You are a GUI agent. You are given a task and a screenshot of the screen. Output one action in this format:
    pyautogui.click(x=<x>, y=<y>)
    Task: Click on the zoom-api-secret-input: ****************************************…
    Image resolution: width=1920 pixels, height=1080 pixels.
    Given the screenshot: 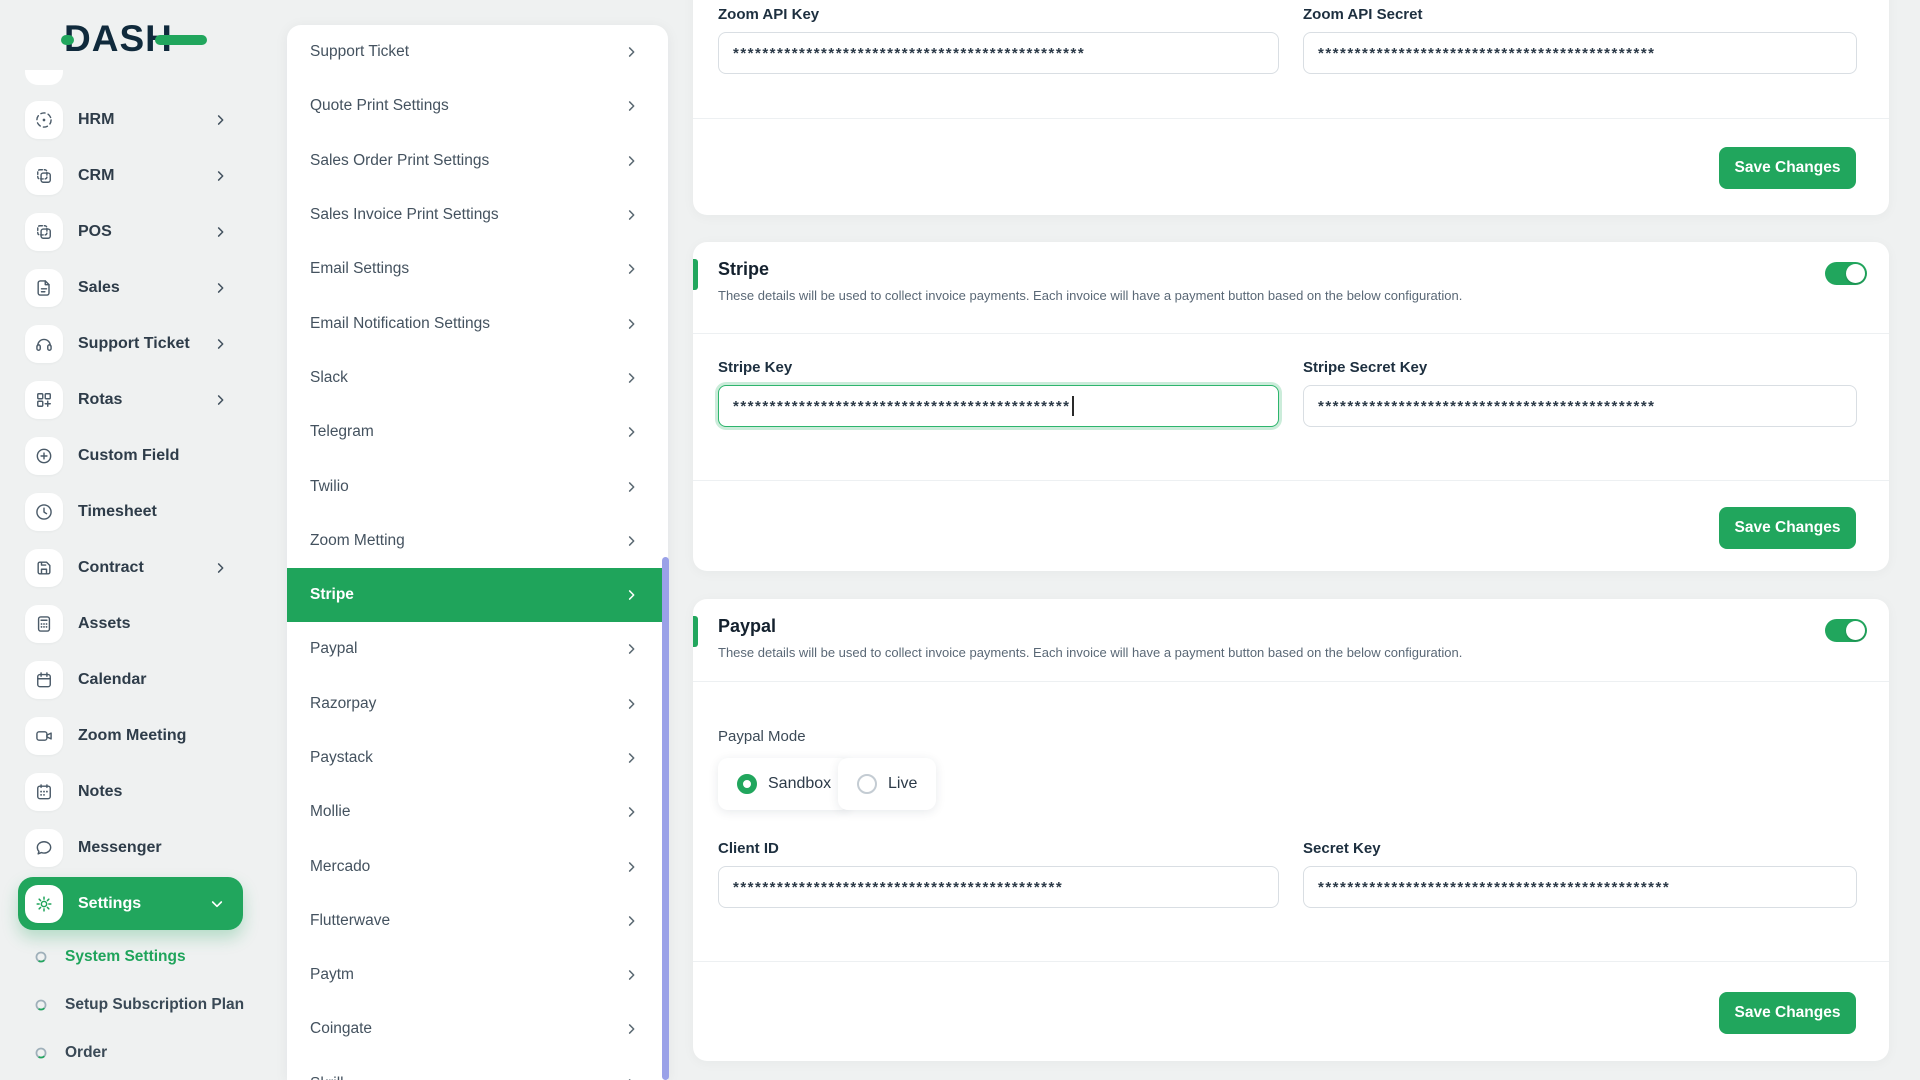 What is the action you would take?
    pyautogui.click(x=1580, y=53)
    